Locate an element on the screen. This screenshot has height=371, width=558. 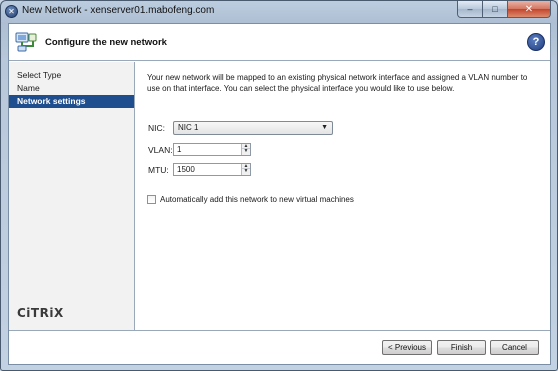
vlan-label: VLAN: is located at coordinates (160, 150).